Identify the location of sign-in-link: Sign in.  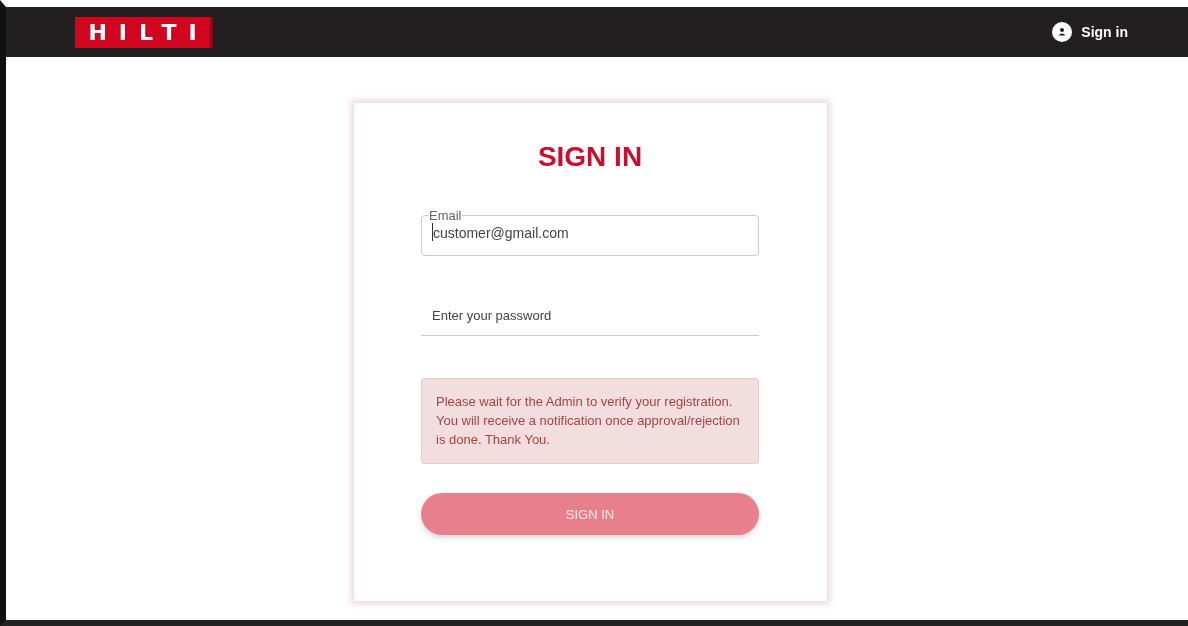
(1090, 32).